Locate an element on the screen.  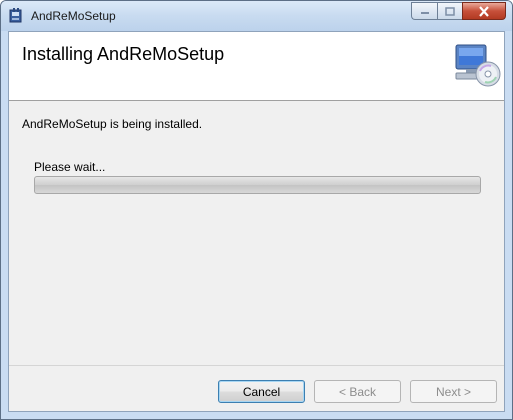
close-button is located at coordinates (484, 11).